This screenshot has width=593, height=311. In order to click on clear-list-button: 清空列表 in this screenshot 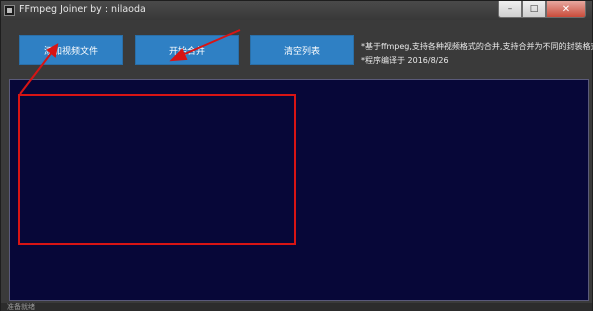, I will do `click(302, 50)`.